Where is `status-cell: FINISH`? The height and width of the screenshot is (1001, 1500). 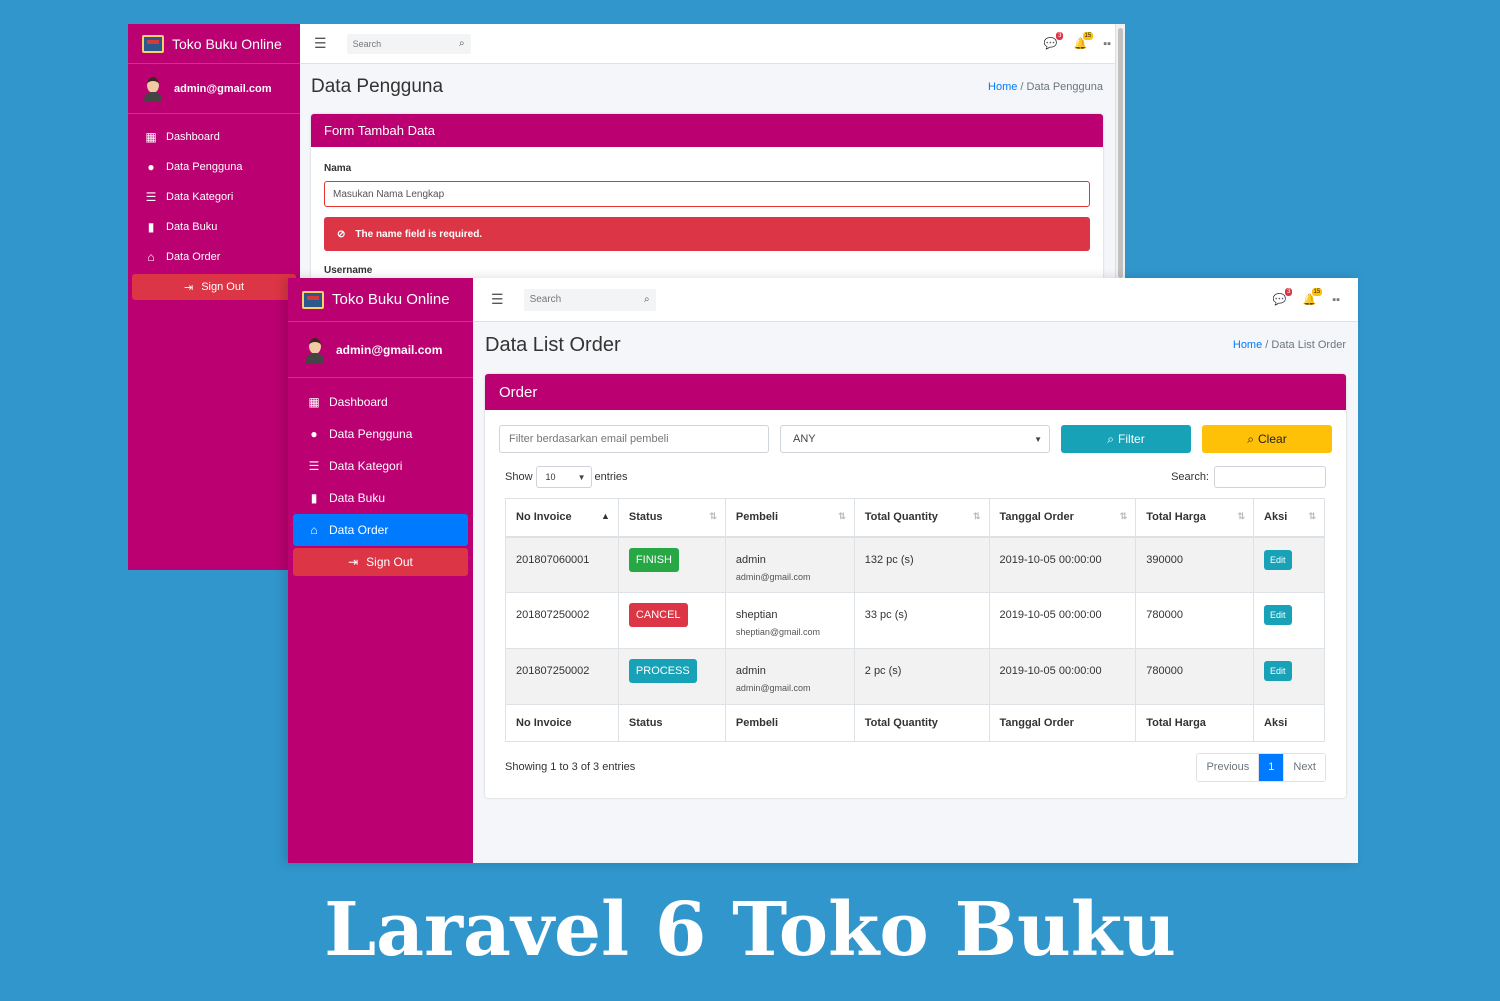
status-cell: FINISH is located at coordinates (671, 564).